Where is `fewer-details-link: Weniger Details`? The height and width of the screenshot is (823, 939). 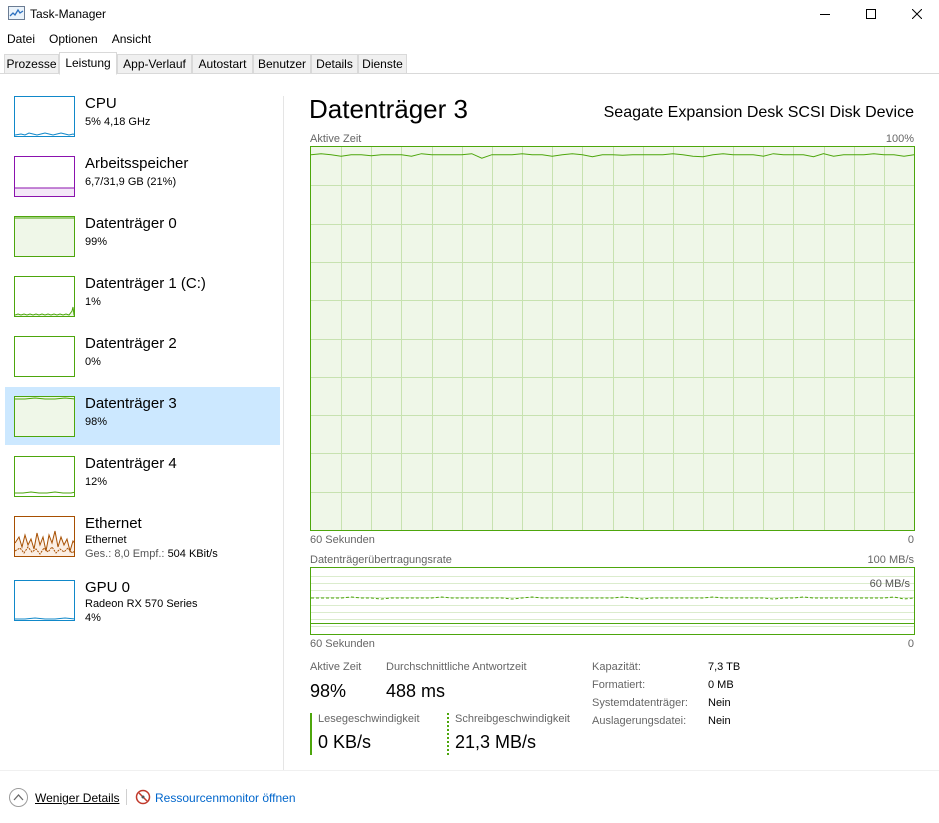
fewer-details-link: Weniger Details is located at coordinates (77, 798).